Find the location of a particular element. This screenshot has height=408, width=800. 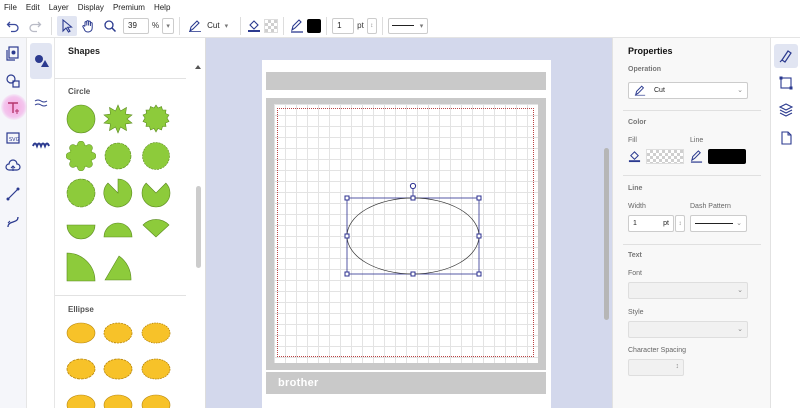

transform-tab is located at coordinates (786, 83).